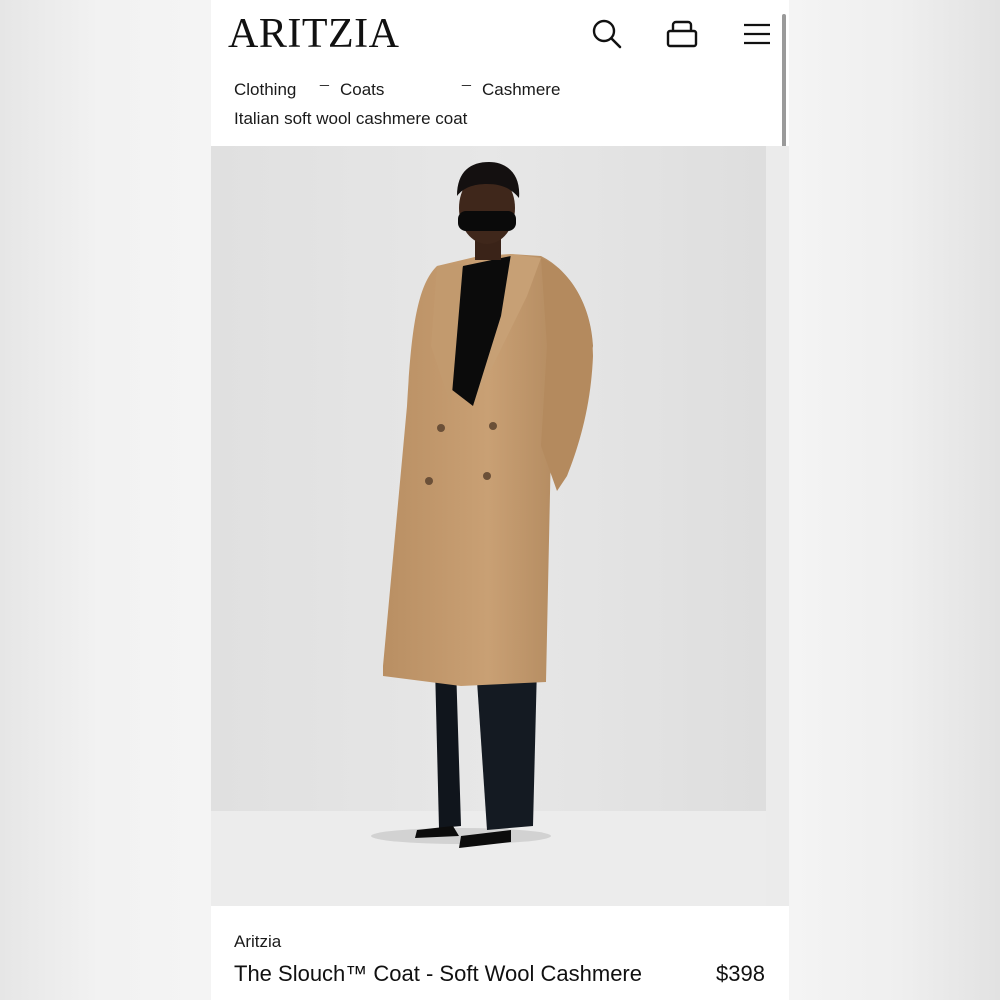  I want to click on aritzia-logo: ARITZIA, so click(313, 34).